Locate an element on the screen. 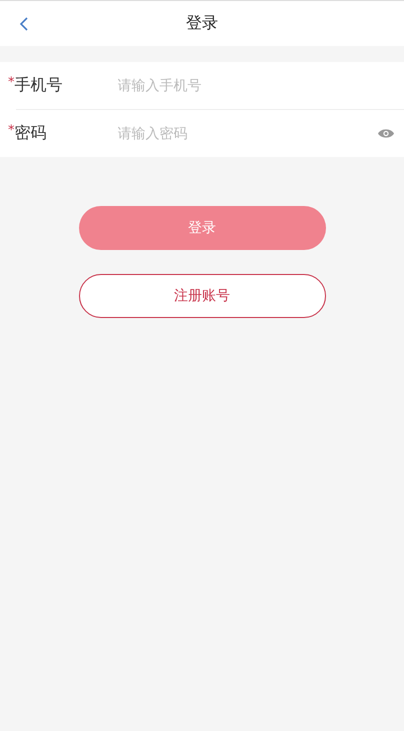 The image size is (404, 731). input-field: 请输入密码 is located at coordinates (245, 134).